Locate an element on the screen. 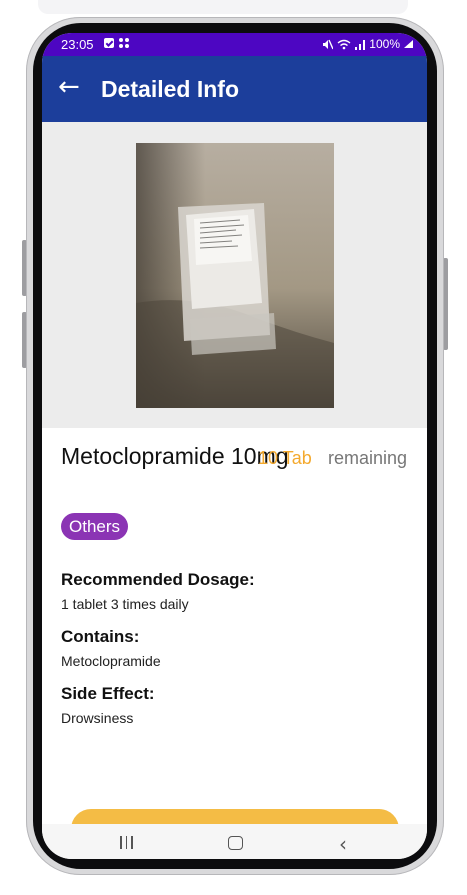 The image size is (467, 895). page-title: Detailed Info is located at coordinates (170, 89).